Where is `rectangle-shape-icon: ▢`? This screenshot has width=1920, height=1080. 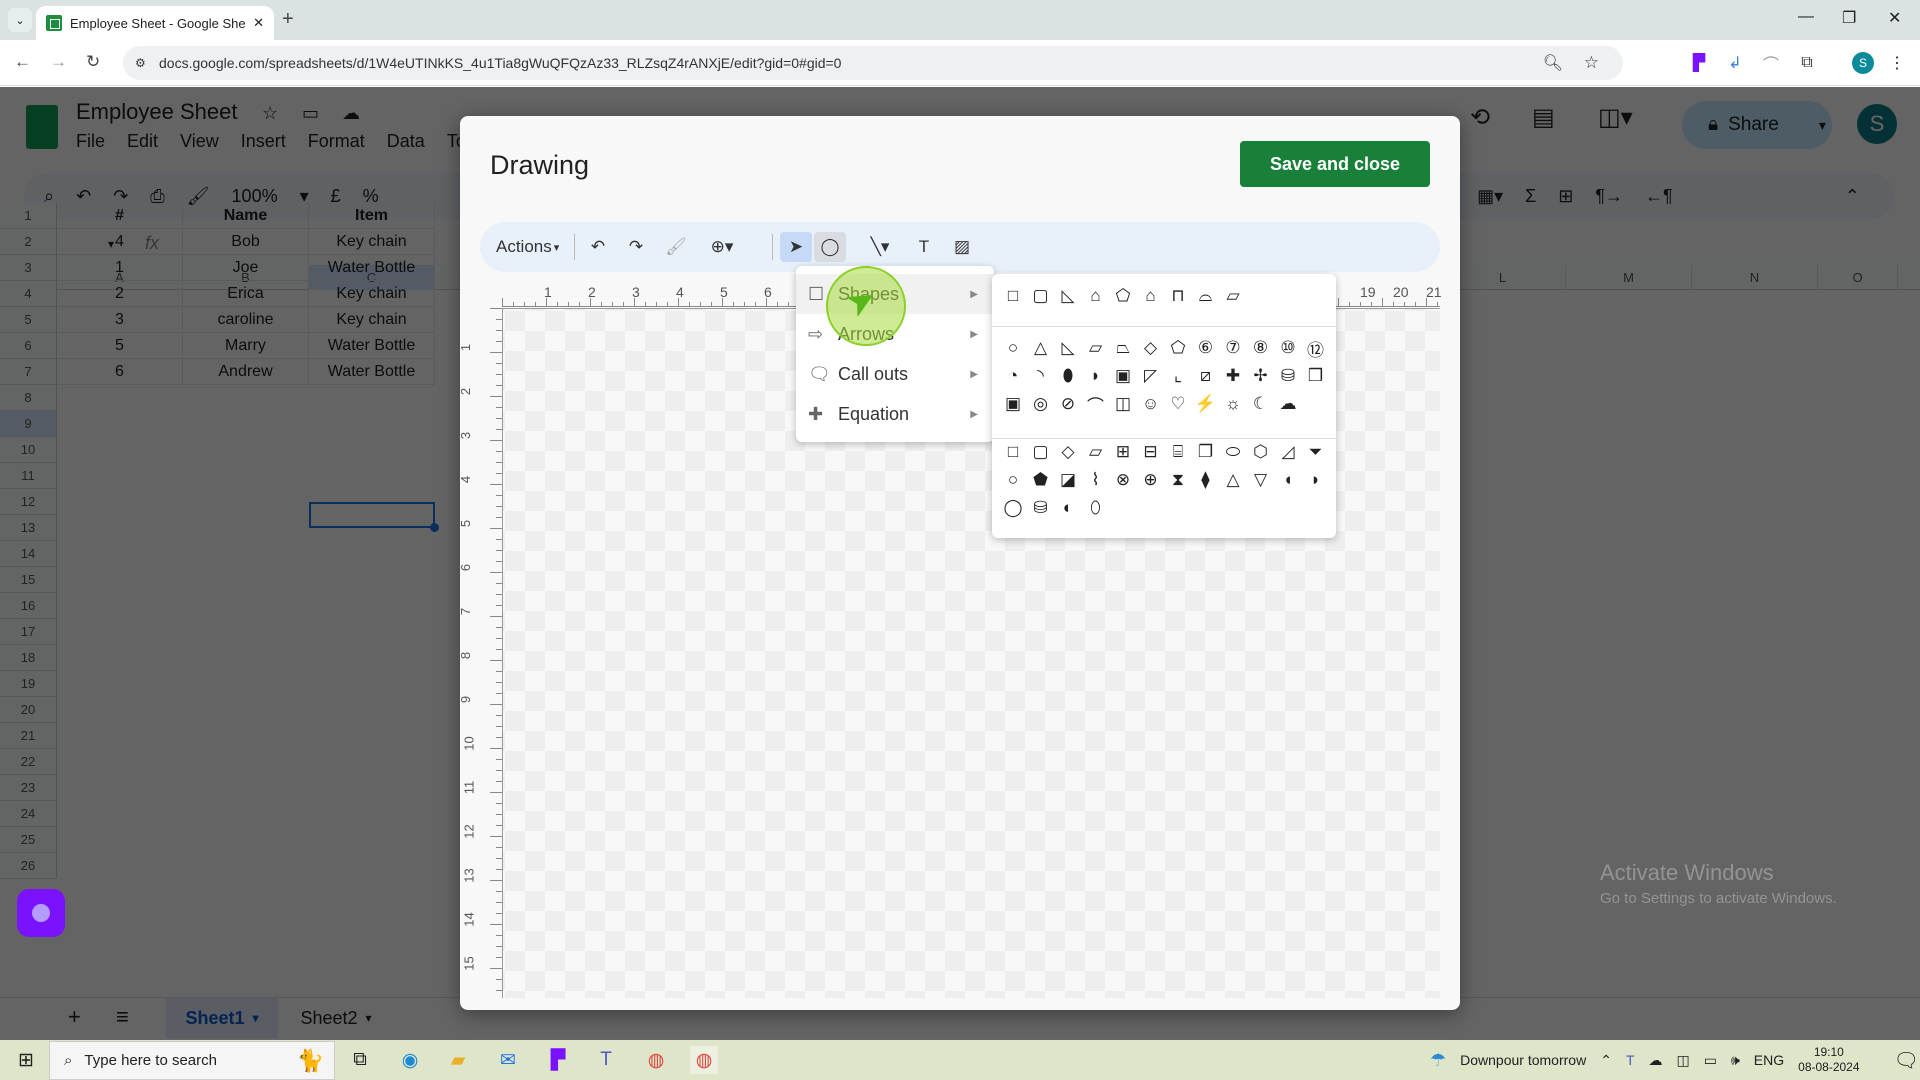 rectangle-shape-icon: ▢ is located at coordinates (1041, 296).